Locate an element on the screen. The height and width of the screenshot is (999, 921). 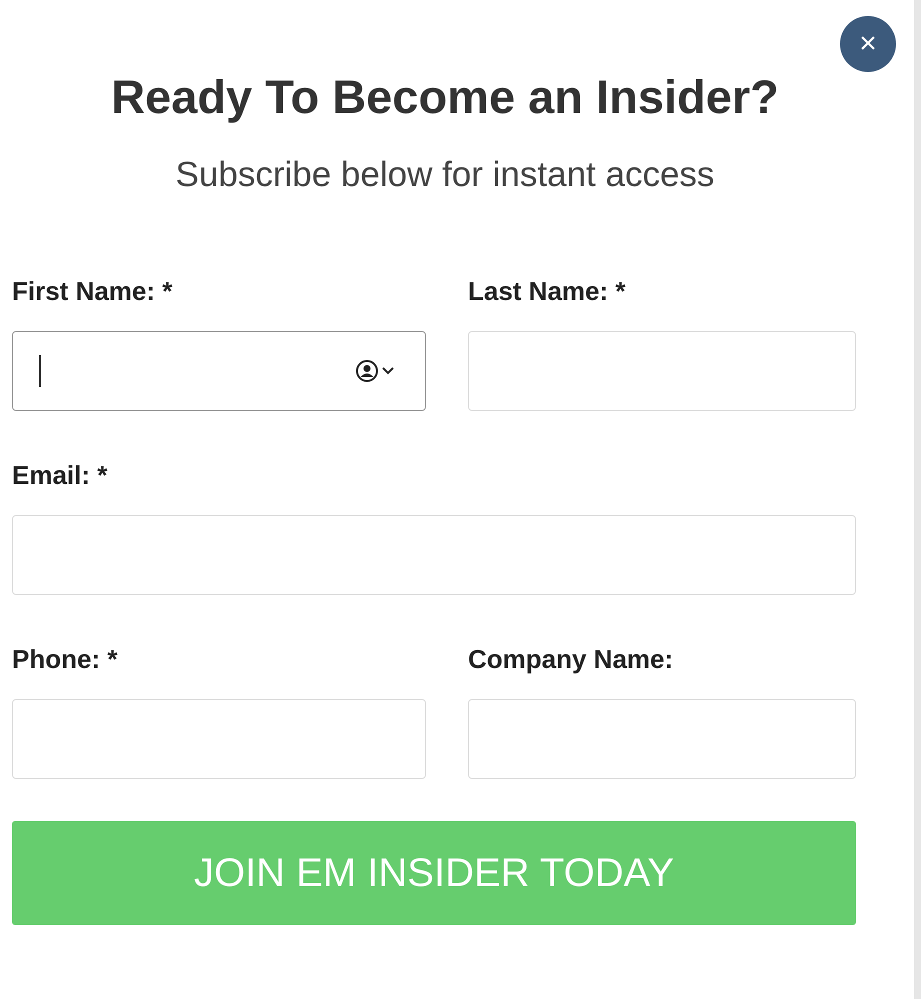
modal-title: Ready To Become an Insider? is located at coordinates (445, 97).